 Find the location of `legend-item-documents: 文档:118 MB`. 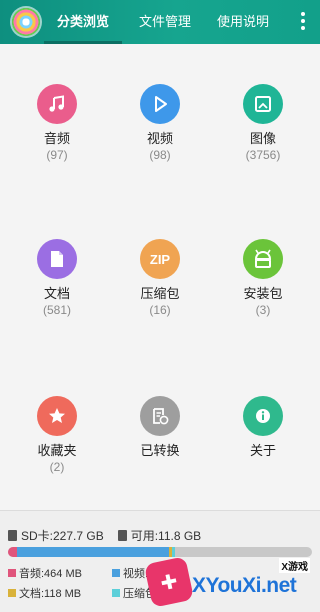

legend-item-documents: 文档:118 MB is located at coordinates (44, 593).